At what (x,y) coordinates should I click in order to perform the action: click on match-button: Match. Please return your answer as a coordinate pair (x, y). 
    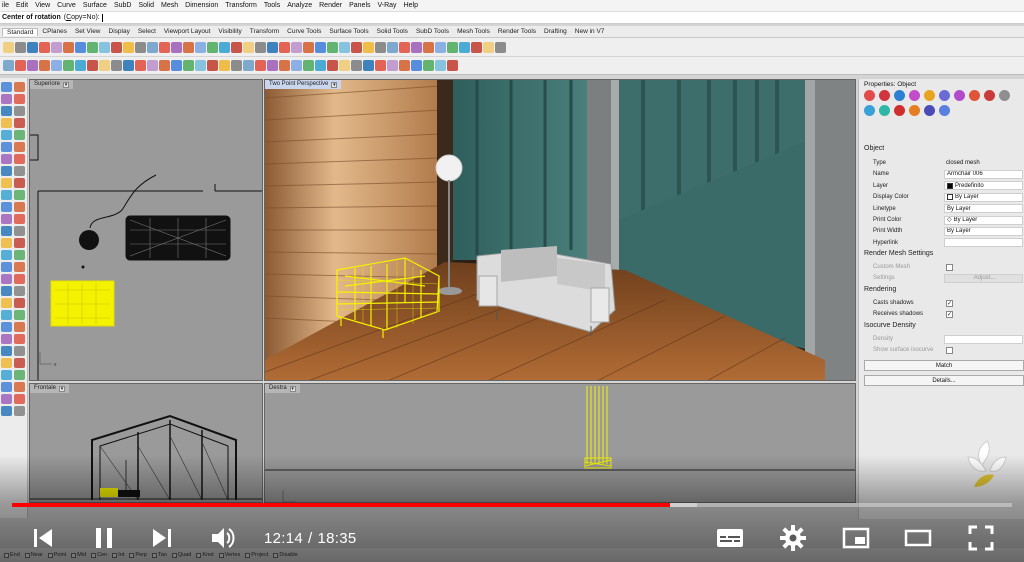
    Looking at the image, I should click on (944, 365).